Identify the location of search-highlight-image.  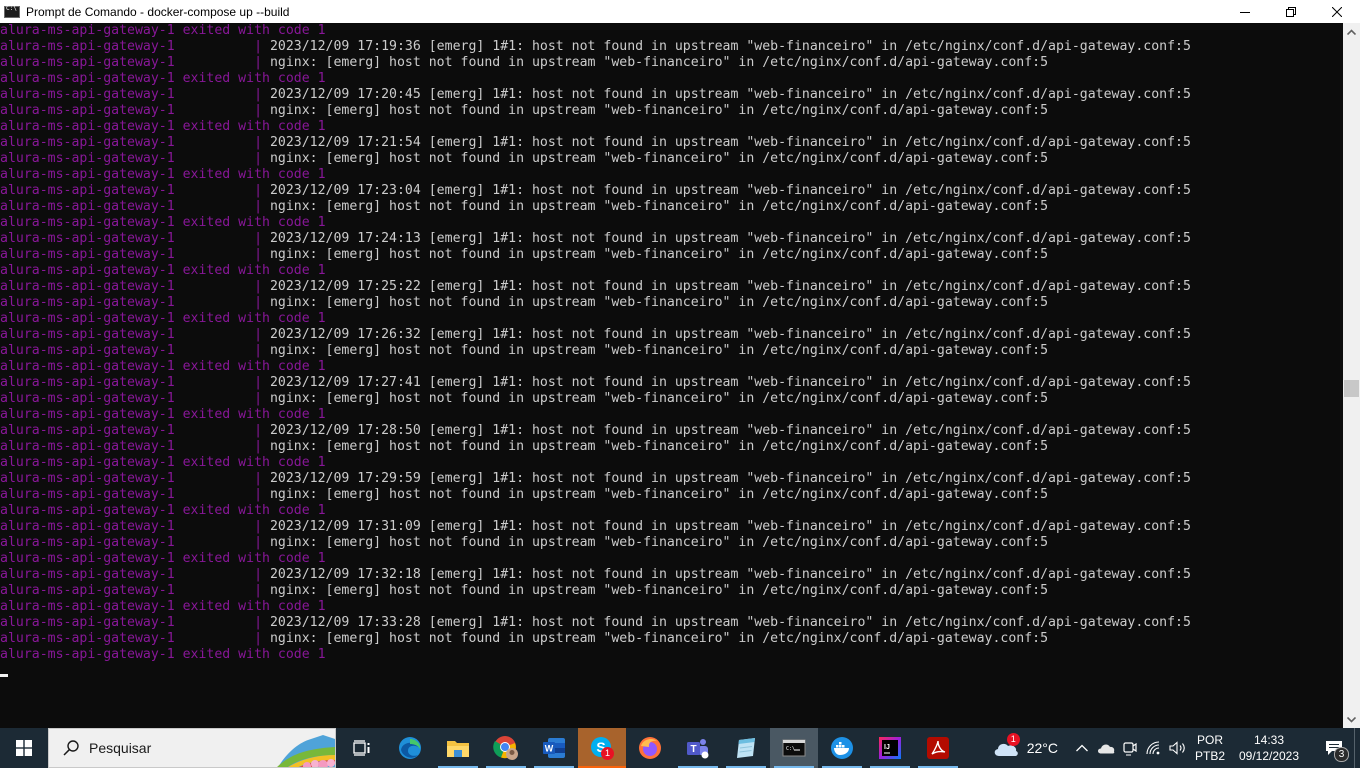
(306, 751).